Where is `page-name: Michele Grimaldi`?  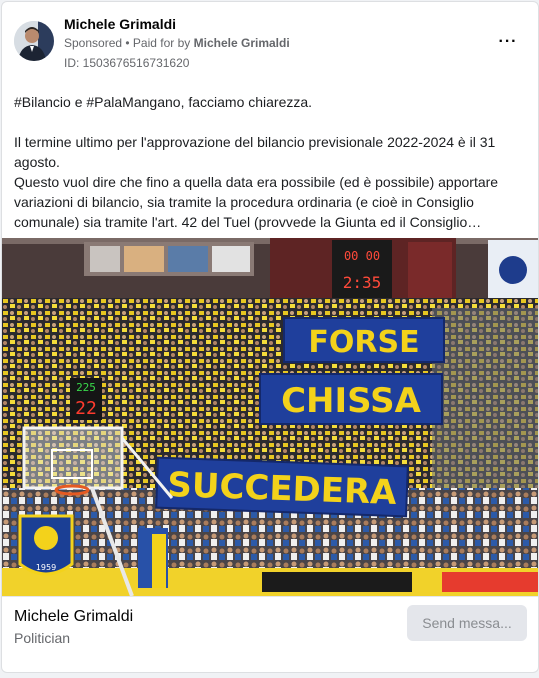 page-name: Michele Grimaldi is located at coordinates (73, 617).